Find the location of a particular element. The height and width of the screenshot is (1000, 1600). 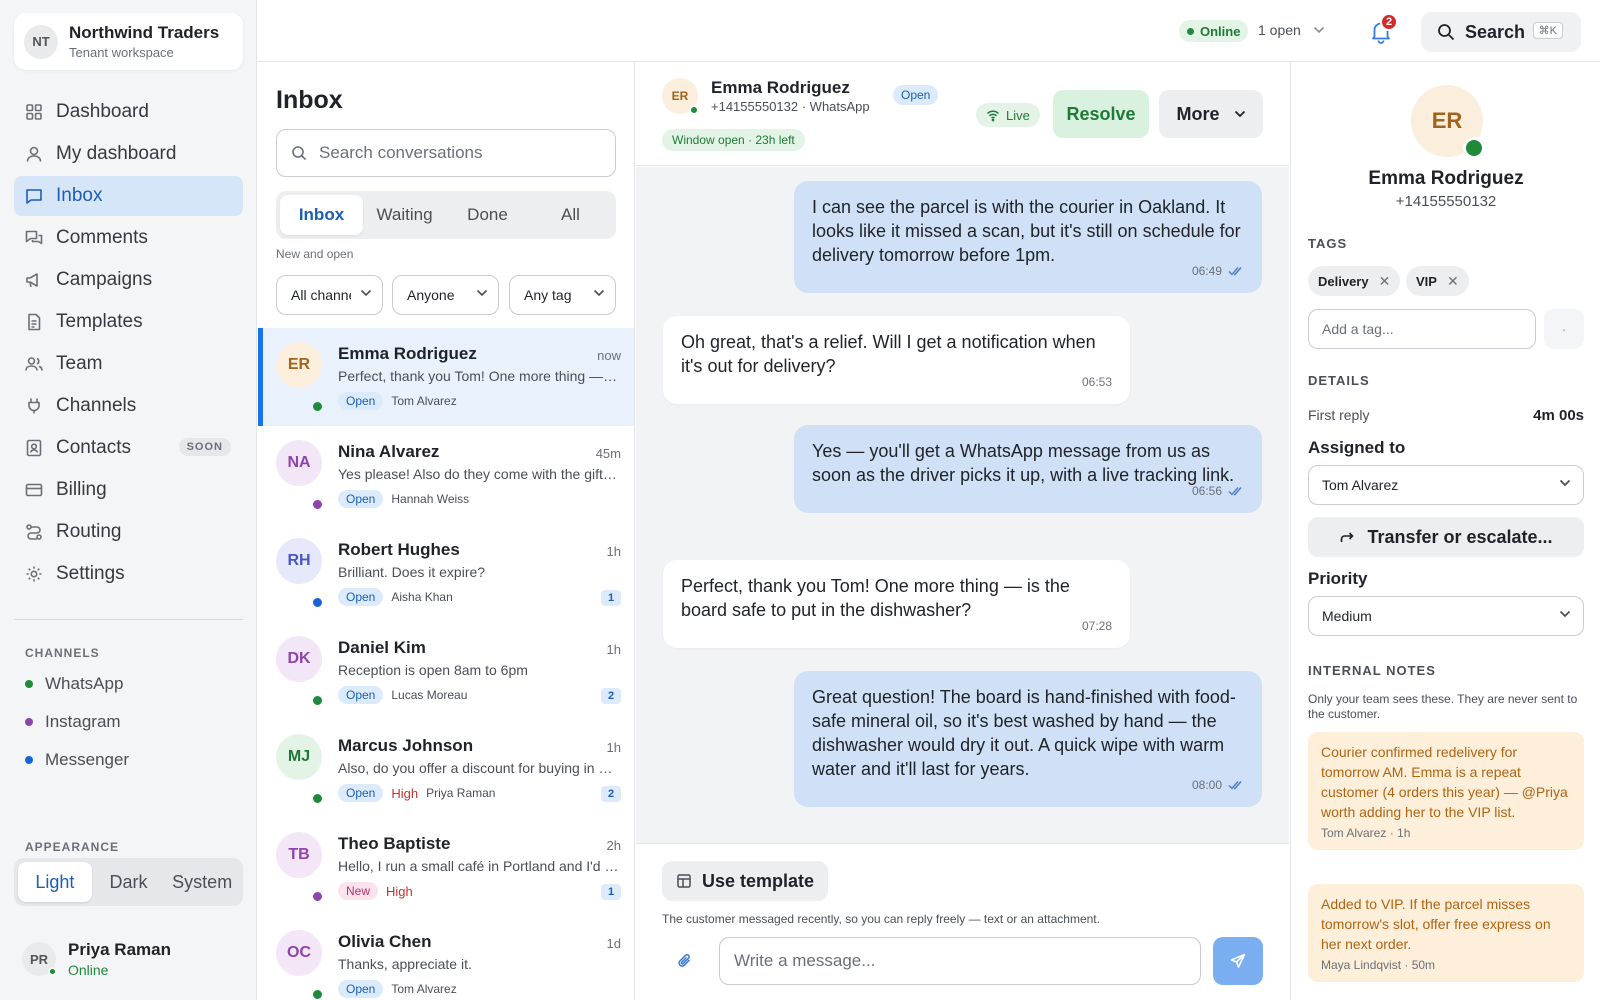

tab-inbox: Inbox is located at coordinates (321, 215).